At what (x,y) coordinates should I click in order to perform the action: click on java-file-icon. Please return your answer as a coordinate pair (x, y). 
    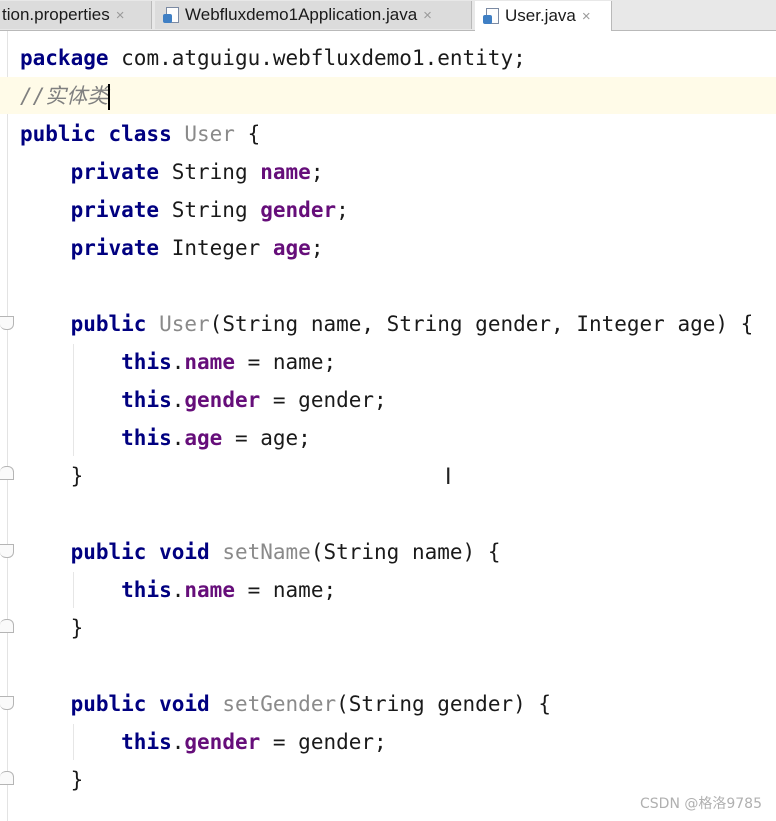
    Looking at the image, I should click on (492, 16).